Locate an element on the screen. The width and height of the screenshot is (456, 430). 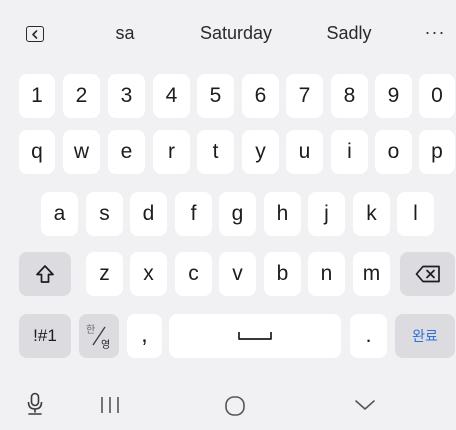
key-0: 0 is located at coordinates (437, 96).